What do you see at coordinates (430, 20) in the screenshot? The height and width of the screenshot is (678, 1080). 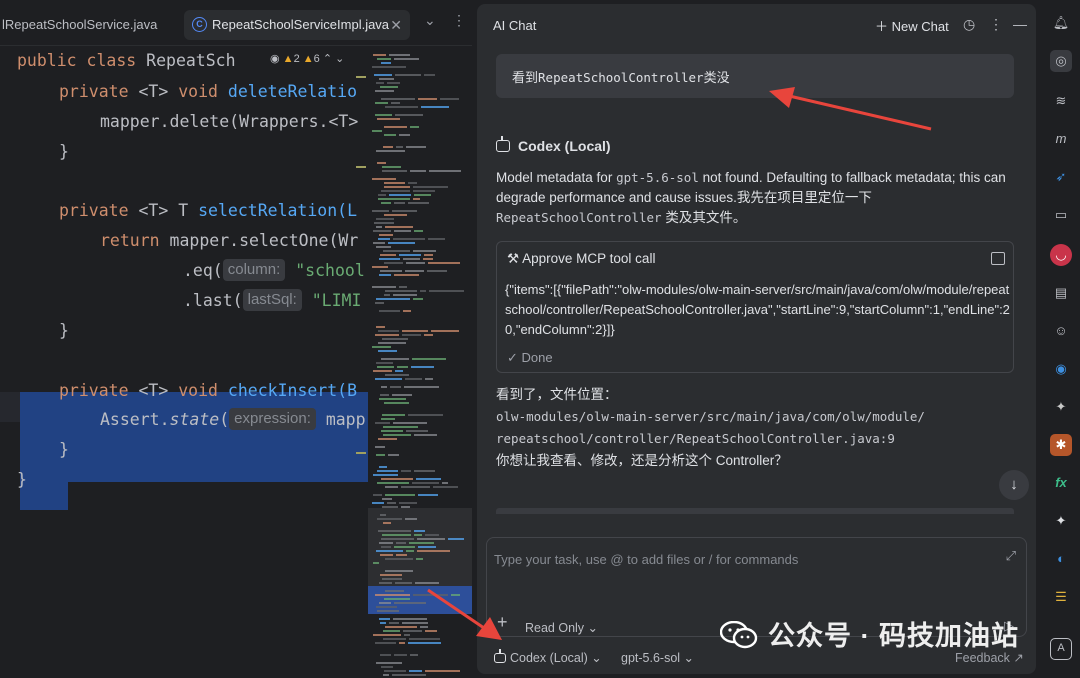 I see `tab-overflow-icon: ⌄` at bounding box center [430, 20].